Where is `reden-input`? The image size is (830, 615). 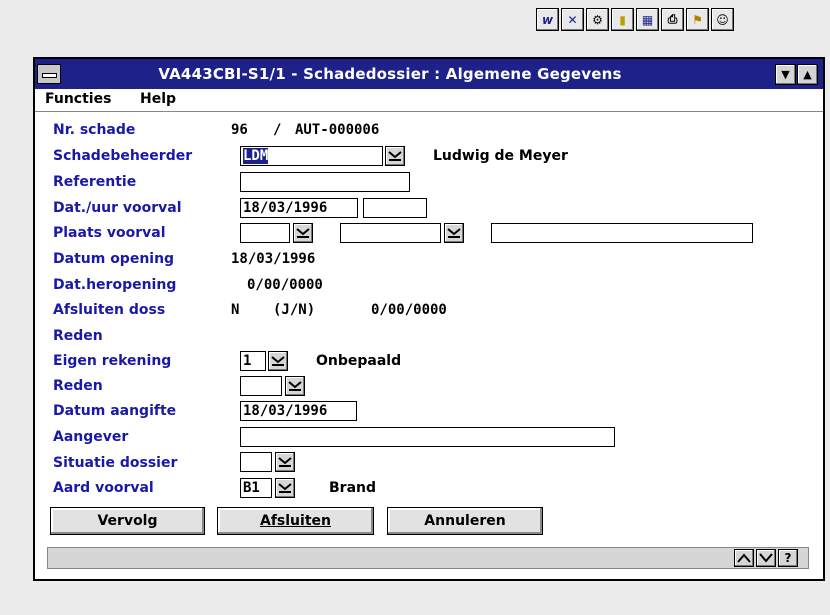
reden-input is located at coordinates (261, 386).